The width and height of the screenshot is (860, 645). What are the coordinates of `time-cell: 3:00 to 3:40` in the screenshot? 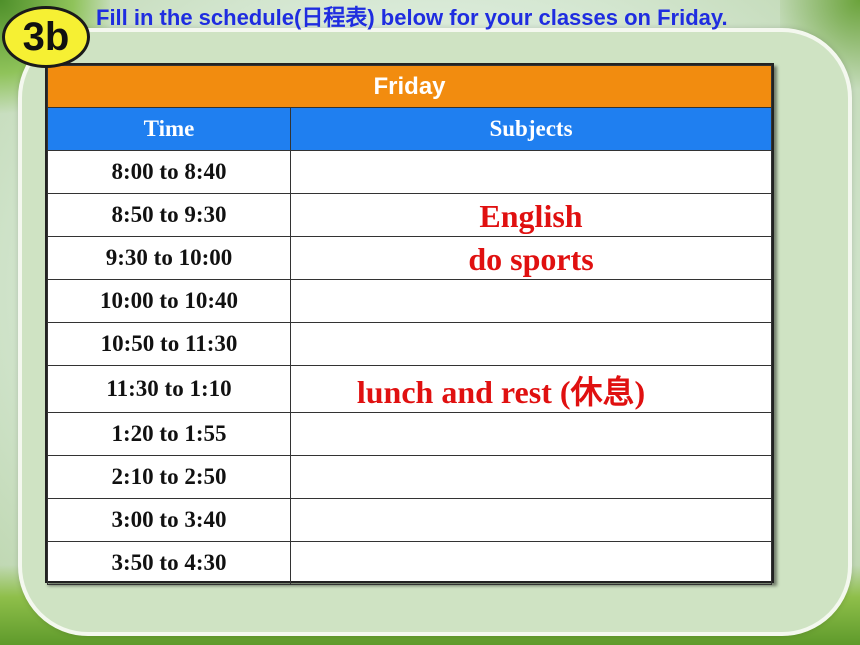 It's located at (169, 520).